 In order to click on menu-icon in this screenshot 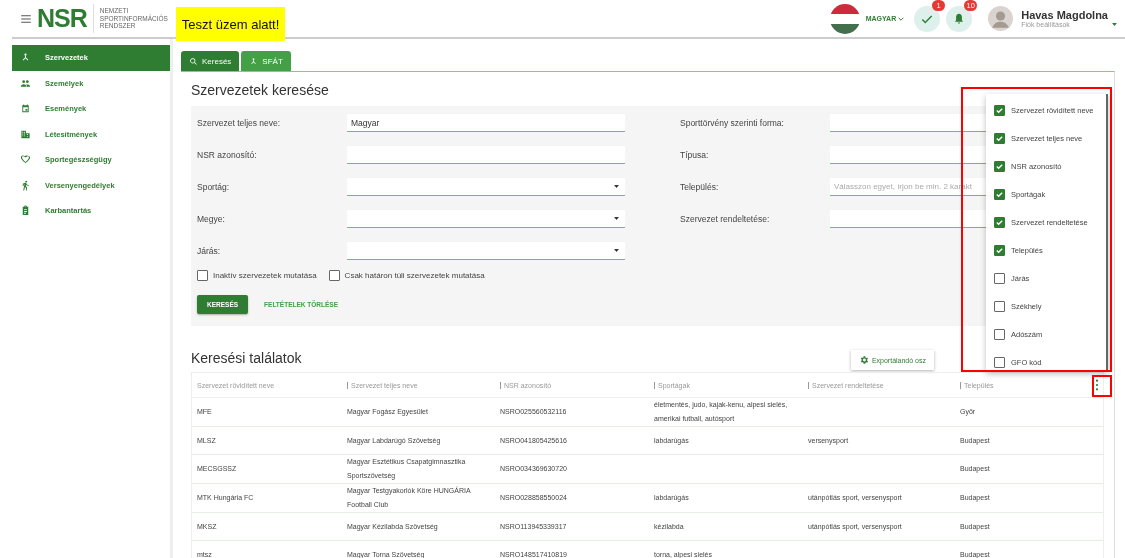, I will do `click(26, 18)`.